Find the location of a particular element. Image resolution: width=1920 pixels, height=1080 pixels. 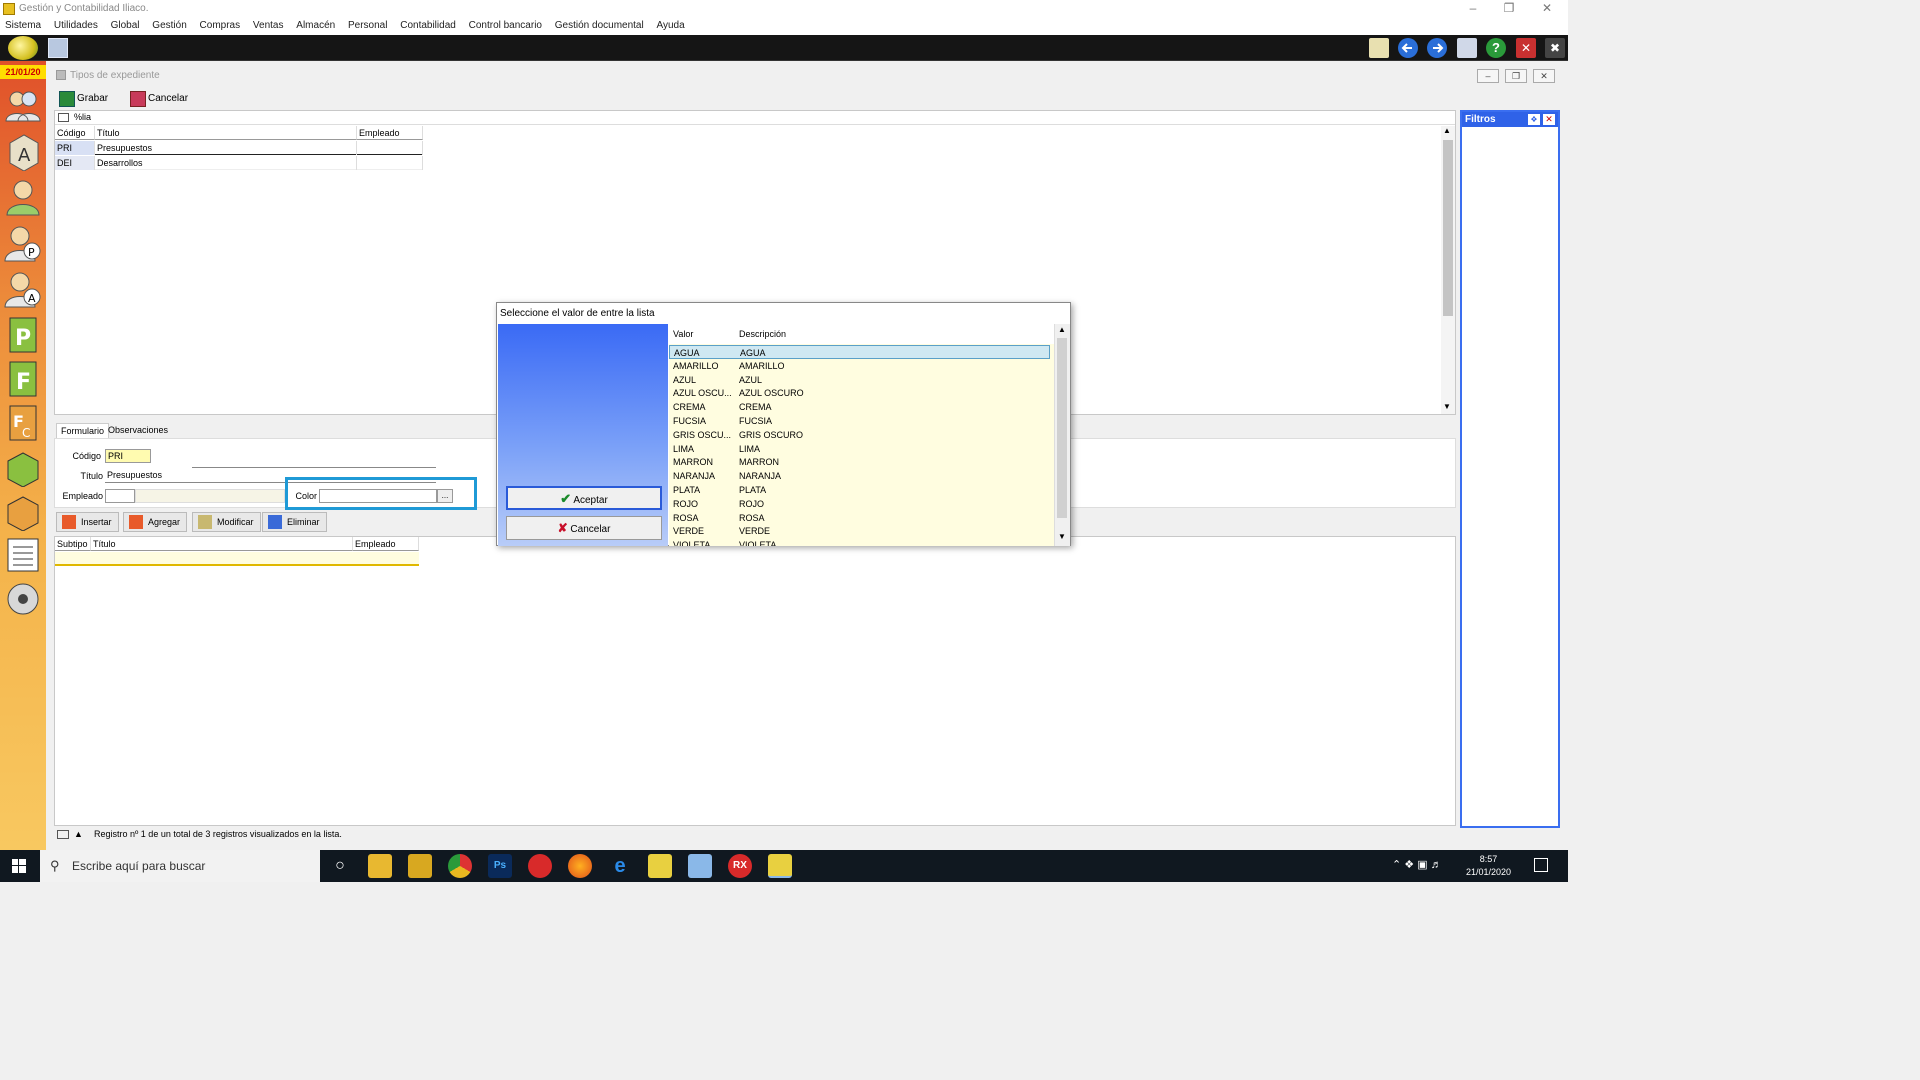

folder-icon is located at coordinates (420, 866).